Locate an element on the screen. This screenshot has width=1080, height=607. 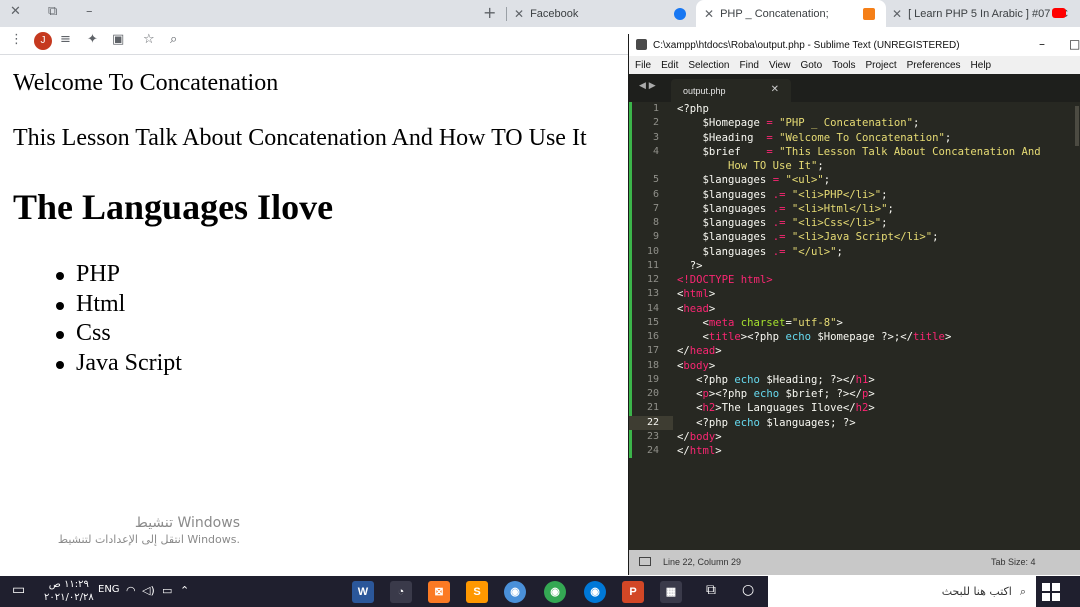
xampp-app-icon: ⊠ is located at coordinates (439, 592).